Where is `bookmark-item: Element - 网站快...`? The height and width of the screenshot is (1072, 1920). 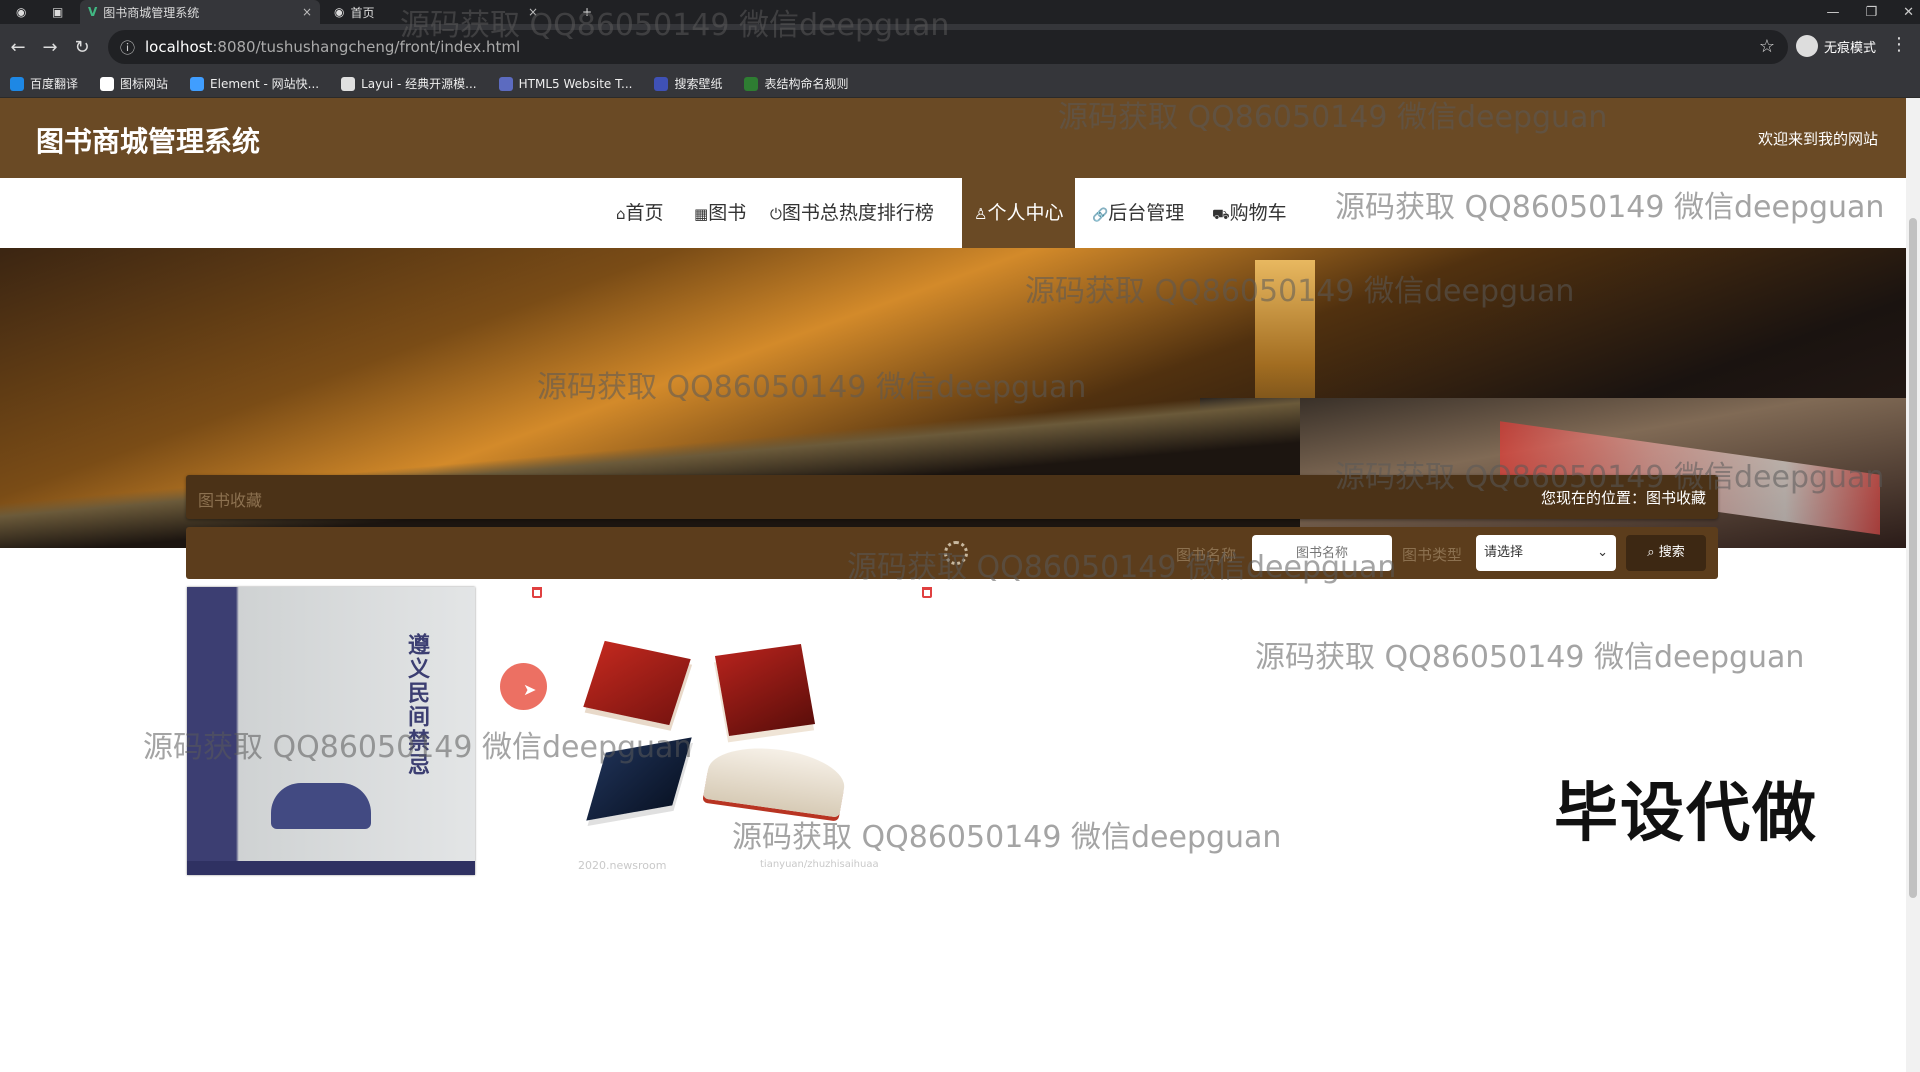
bookmark-item: Element - 网站快... is located at coordinates (254, 83).